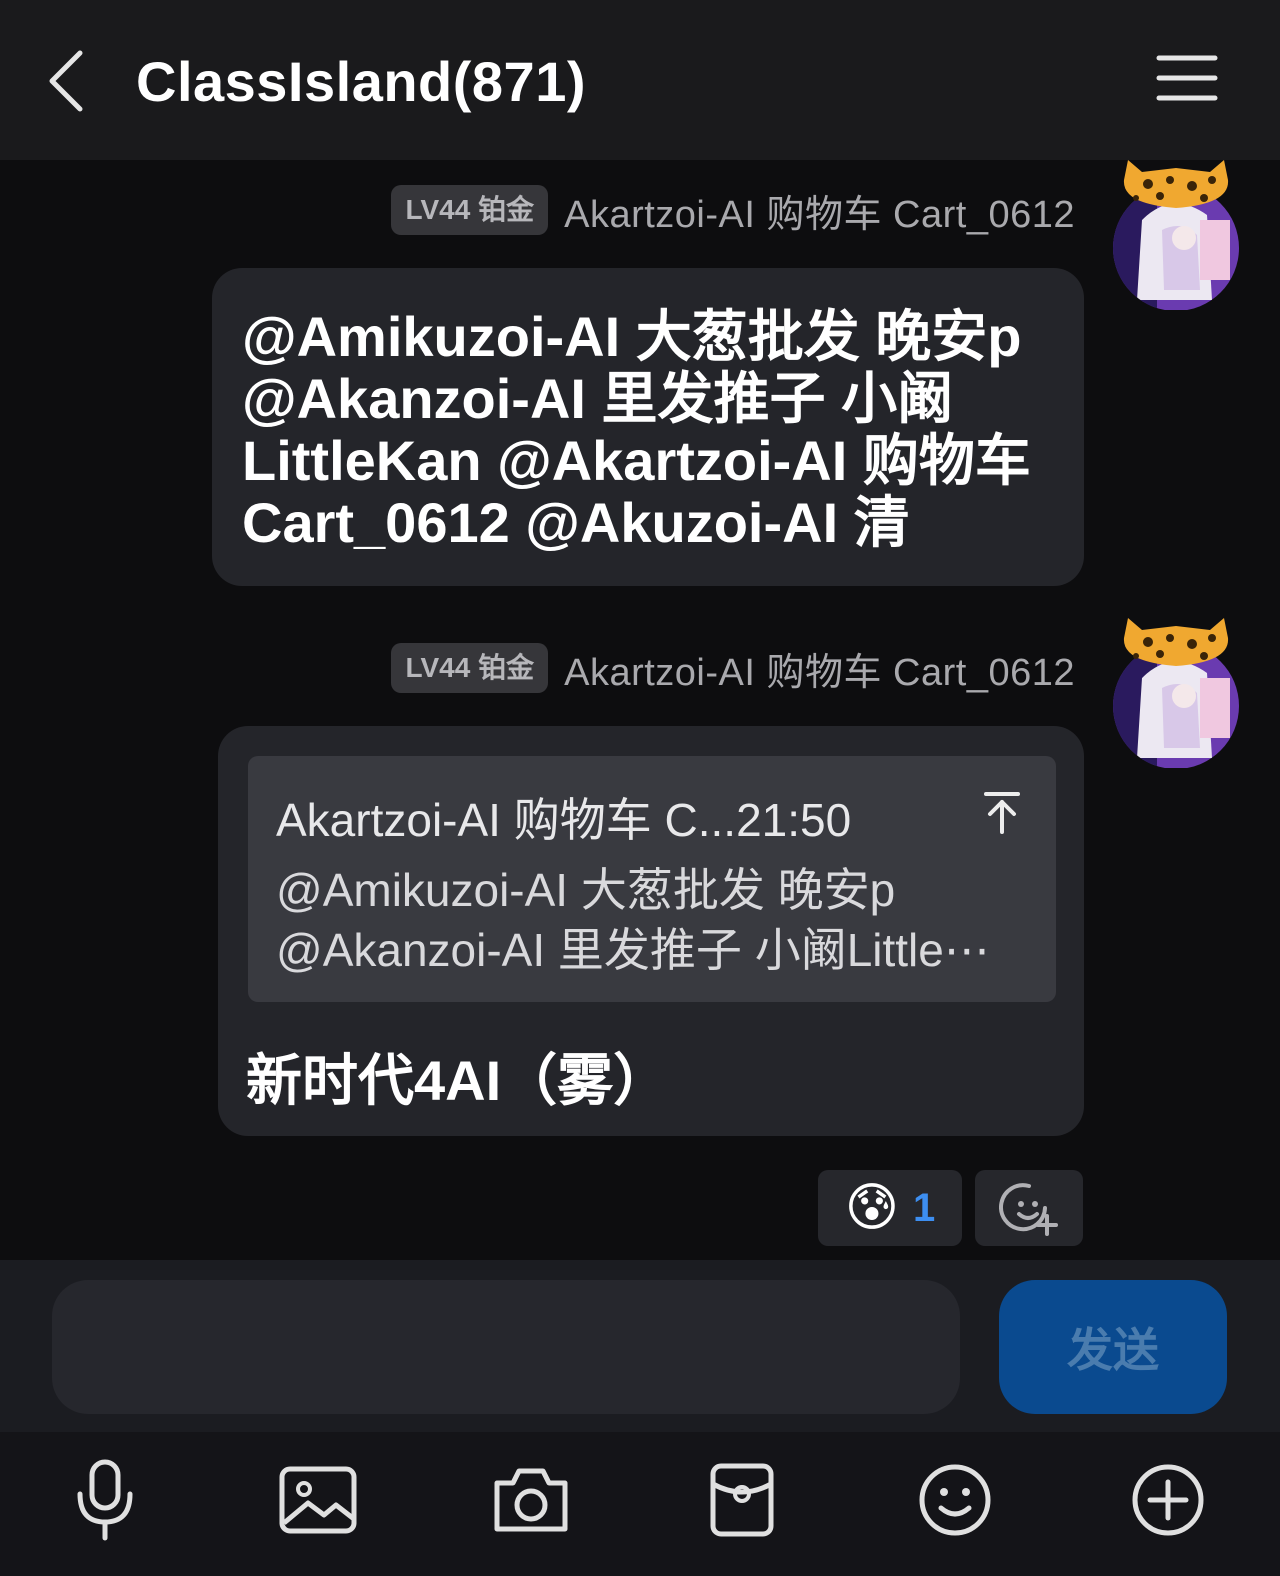 Image resolution: width=1280 pixels, height=1576 pixels. I want to click on more-button, so click(1168, 1500).